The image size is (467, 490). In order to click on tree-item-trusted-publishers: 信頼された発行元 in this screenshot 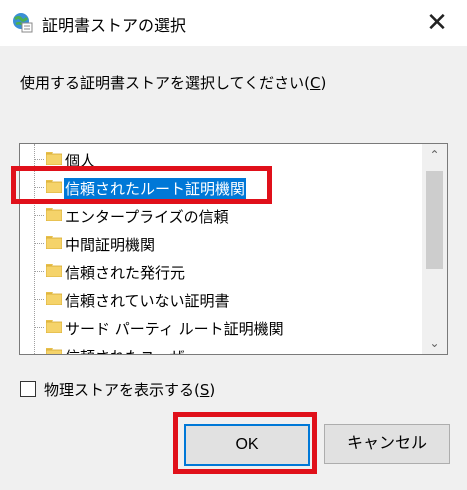, I will do `click(221, 272)`.